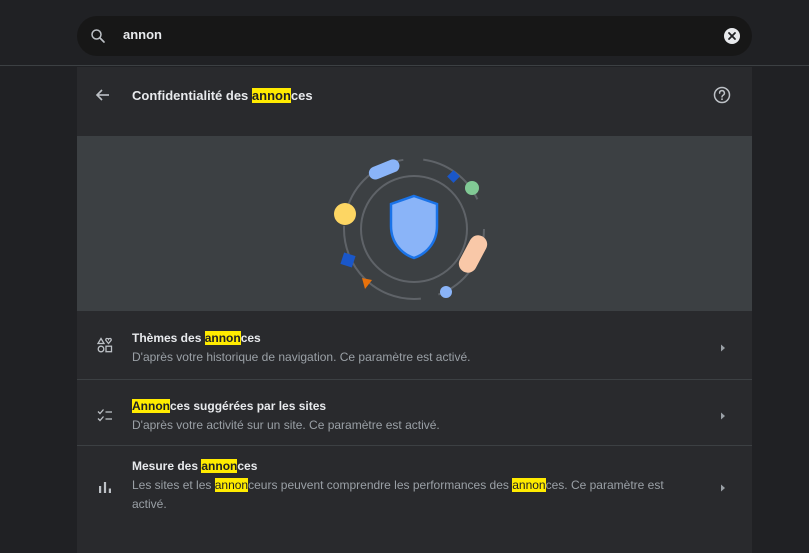 This screenshot has height=553, width=809. What do you see at coordinates (722, 95) in the screenshot?
I see `help-icon` at bounding box center [722, 95].